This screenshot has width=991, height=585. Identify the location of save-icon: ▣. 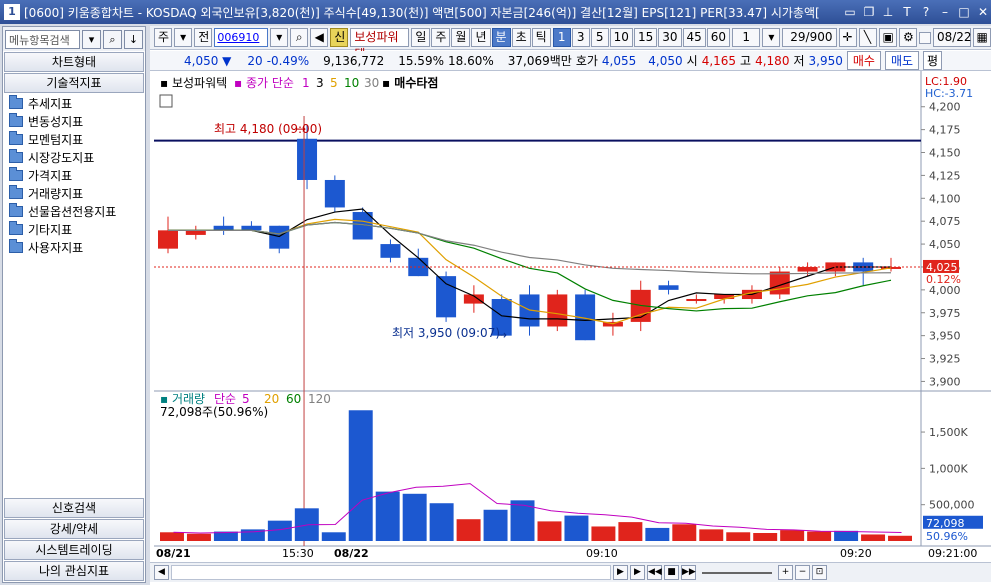
(887, 37).